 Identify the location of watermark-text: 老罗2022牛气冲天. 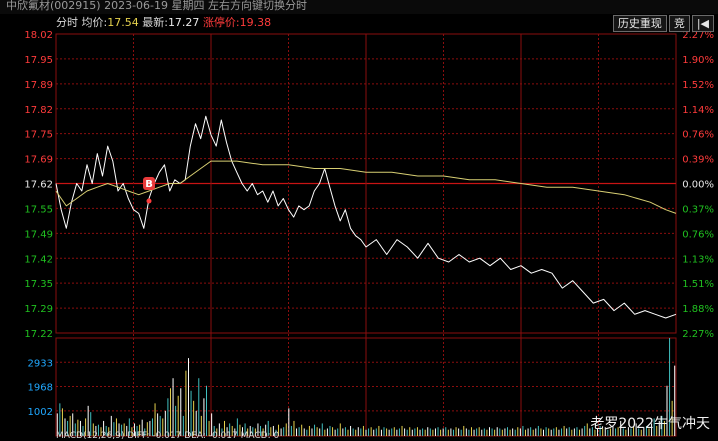
(650, 424).